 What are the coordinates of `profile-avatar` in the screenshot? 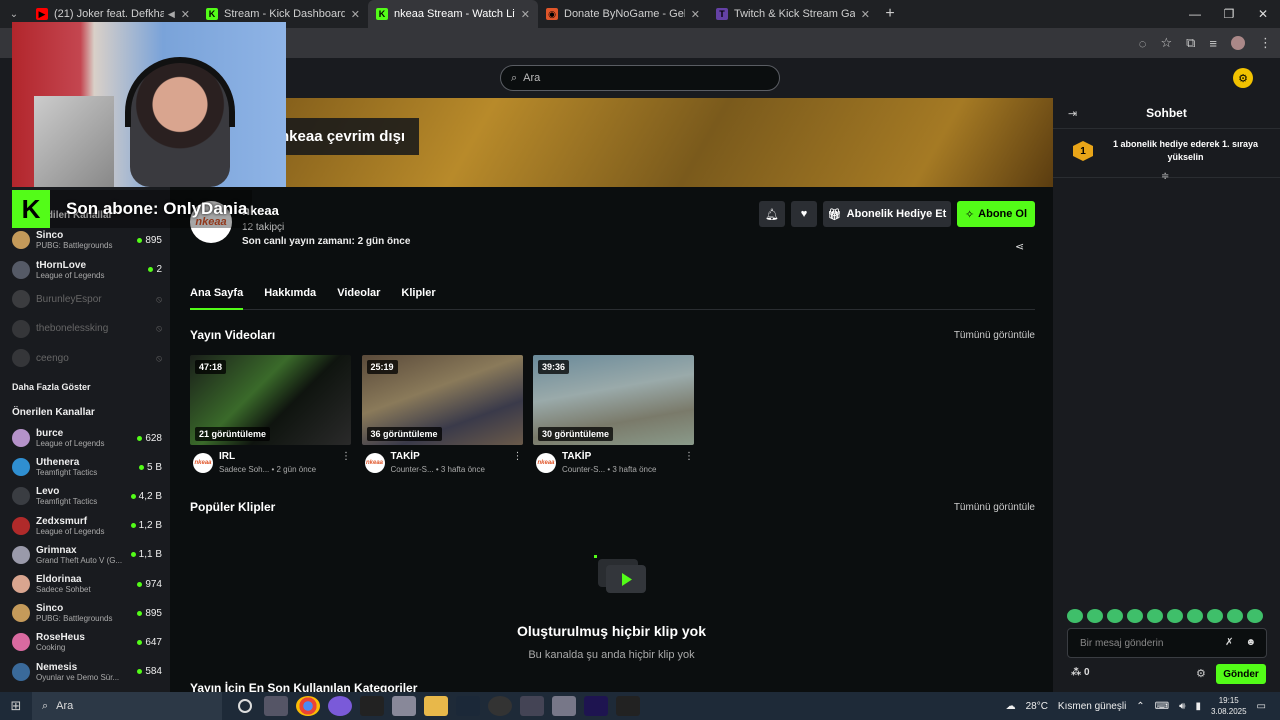 It's located at (1238, 43).